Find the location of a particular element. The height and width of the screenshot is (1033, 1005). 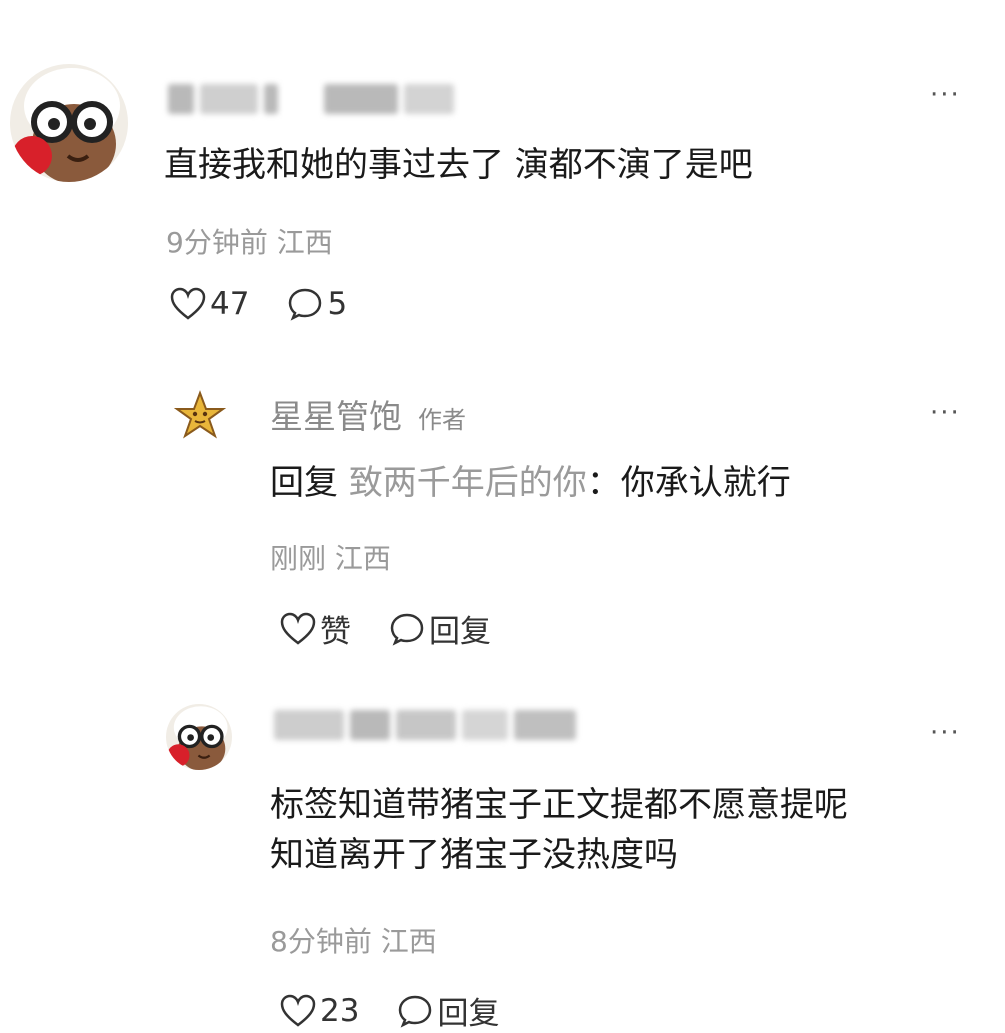

like-button: 23 is located at coordinates (319, 1011).